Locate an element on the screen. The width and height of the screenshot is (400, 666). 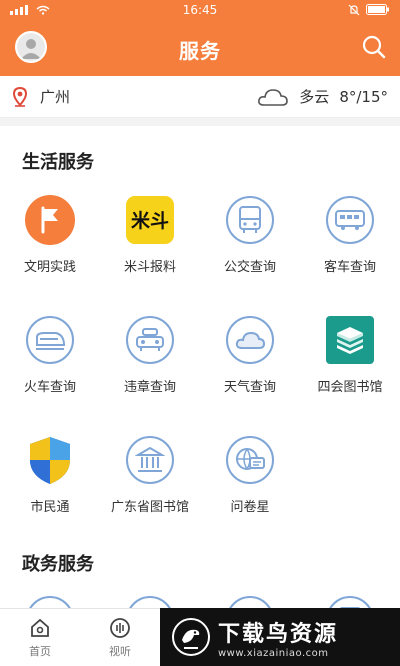
status-bar: 16:45 is located at coordinates (200, 11).